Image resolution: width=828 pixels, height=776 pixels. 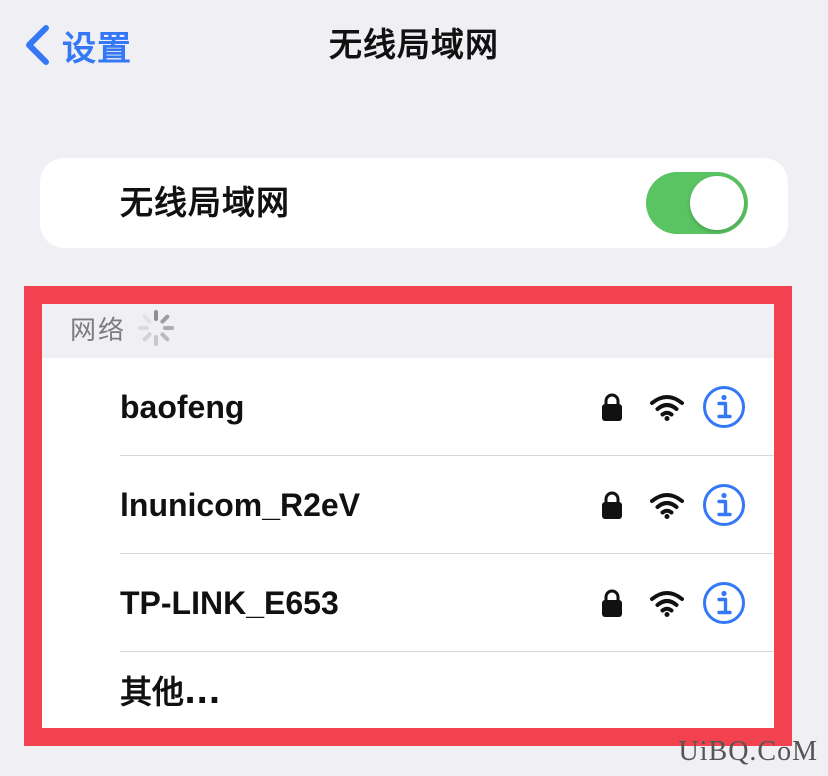 I want to click on watermark: UiBQ.CoM, so click(x=748, y=751).